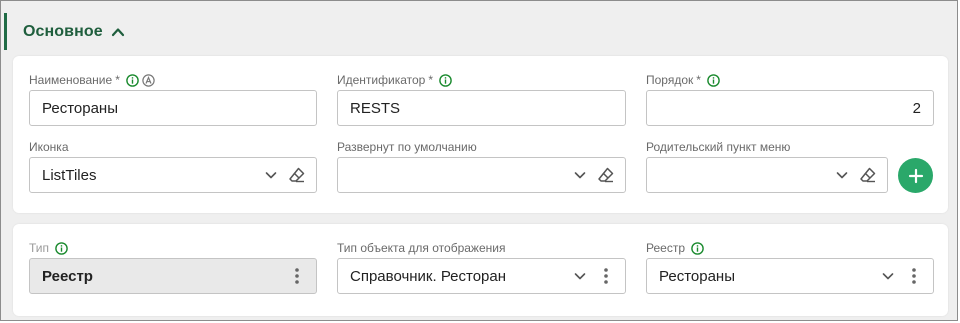 Image resolution: width=960 pixels, height=323 pixels. I want to click on name-field: Наименование * Рестораны, so click(173, 100).